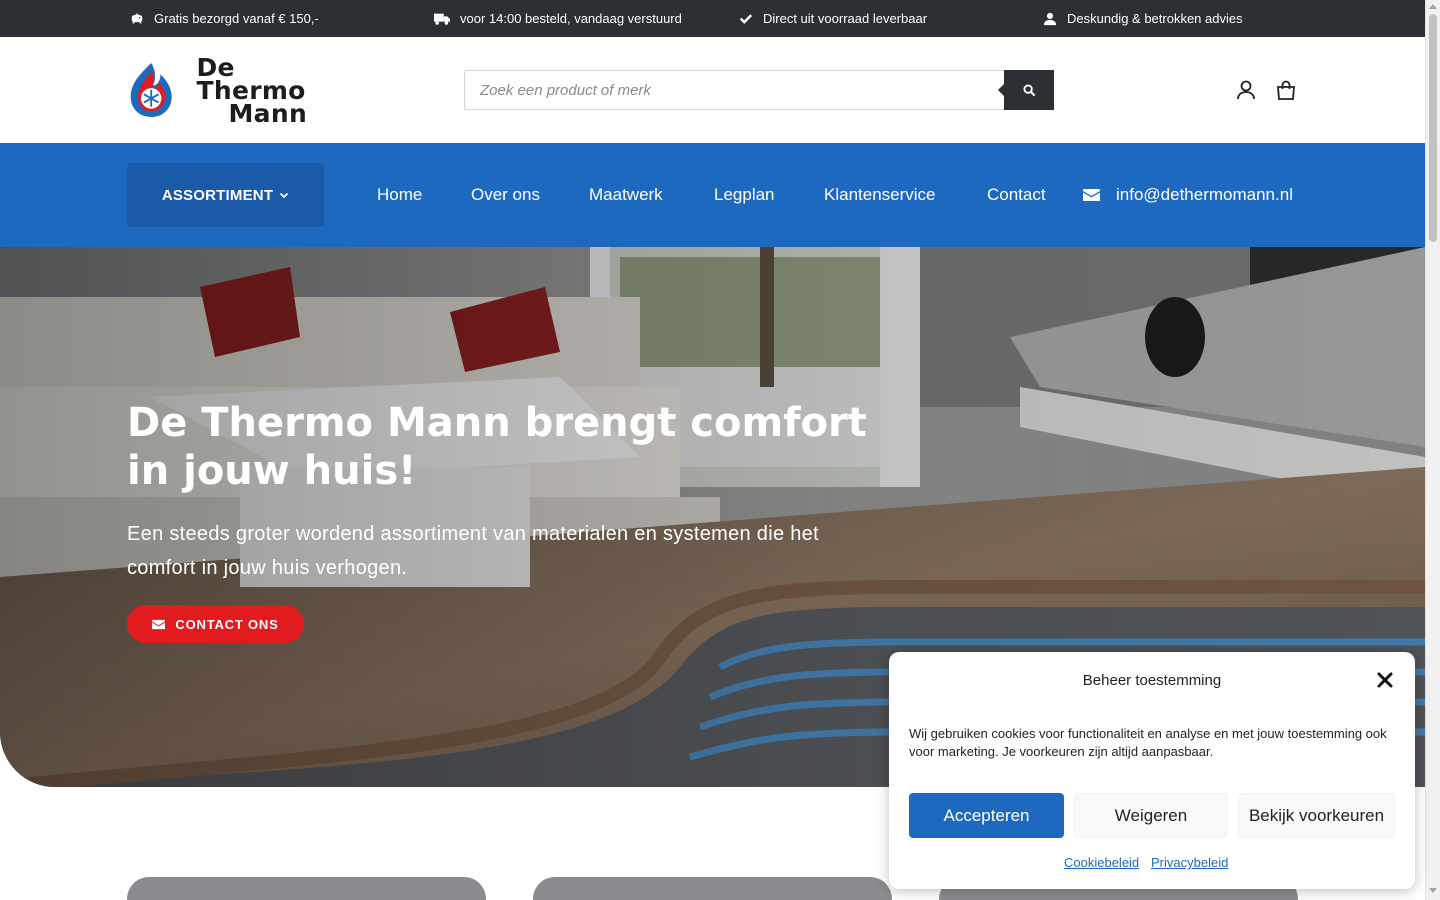 This screenshot has height=900, width=1440. I want to click on search-icon, so click(1028, 89).